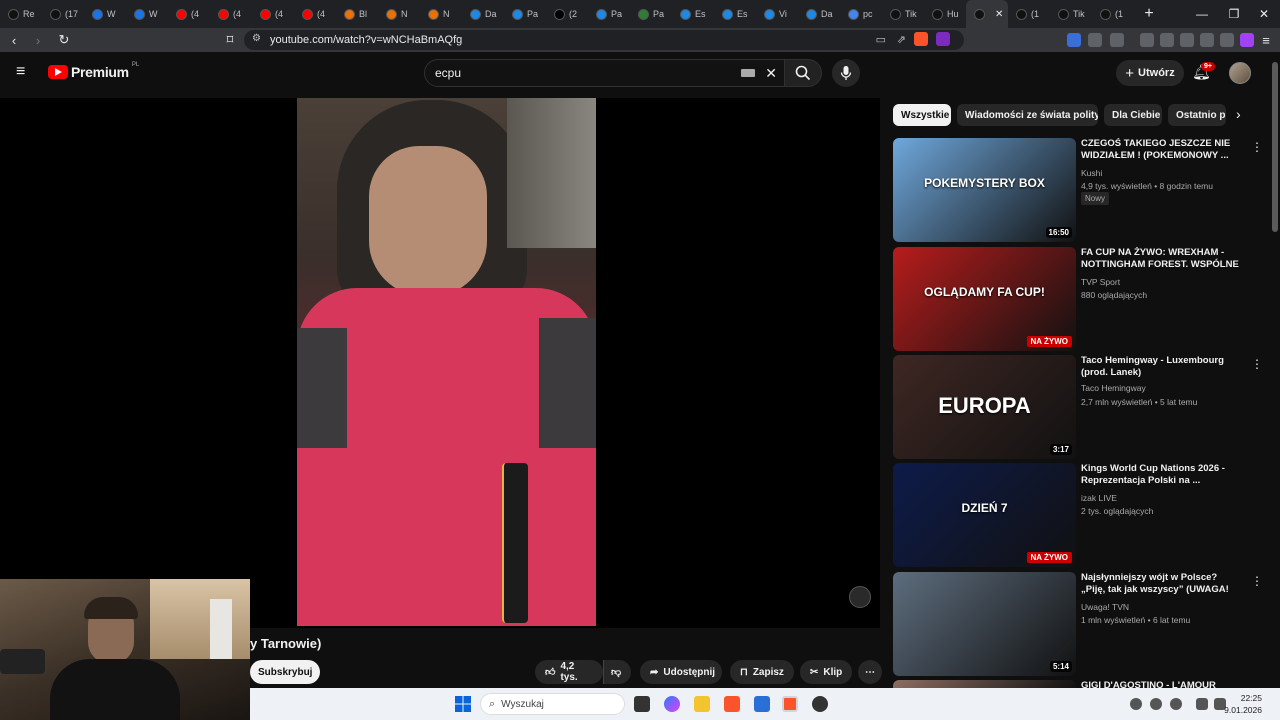 Image resolution: width=1280 pixels, height=720 pixels. What do you see at coordinates (1095, 40) in the screenshot?
I see `puzzle-icon` at bounding box center [1095, 40].